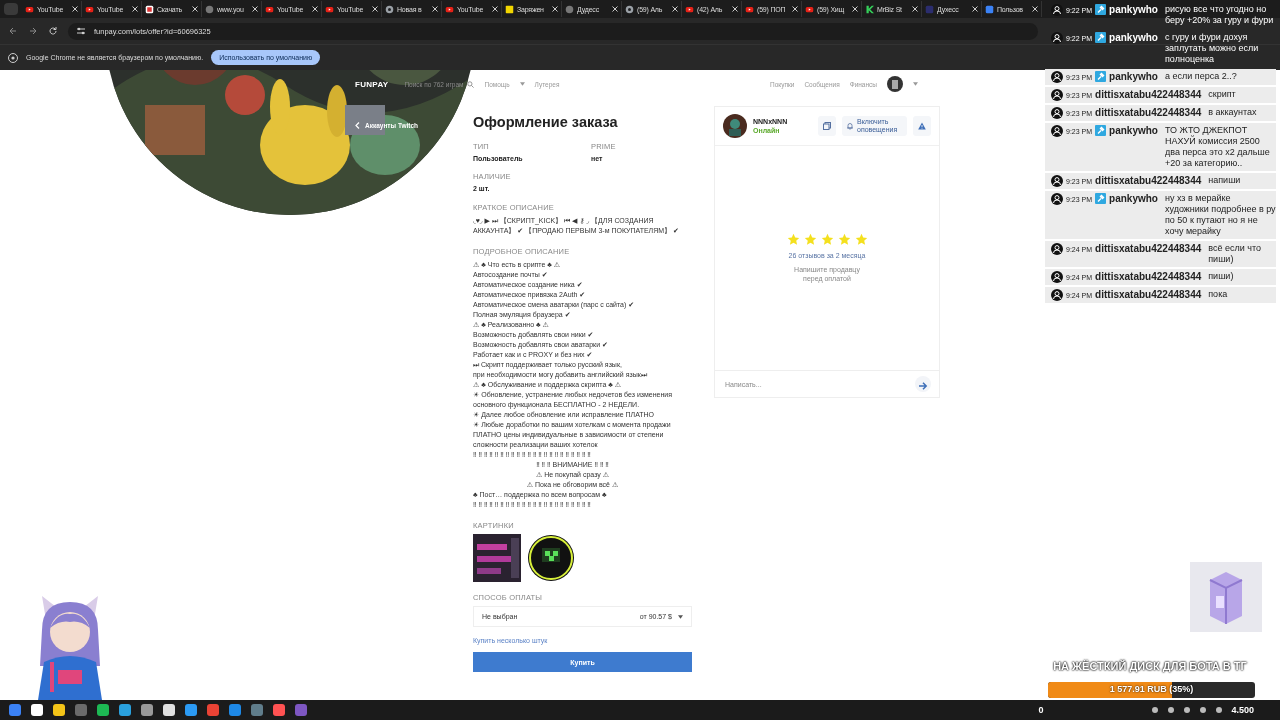  What do you see at coordinates (895, 84) in the screenshot?
I see `user-avatar` at bounding box center [895, 84].